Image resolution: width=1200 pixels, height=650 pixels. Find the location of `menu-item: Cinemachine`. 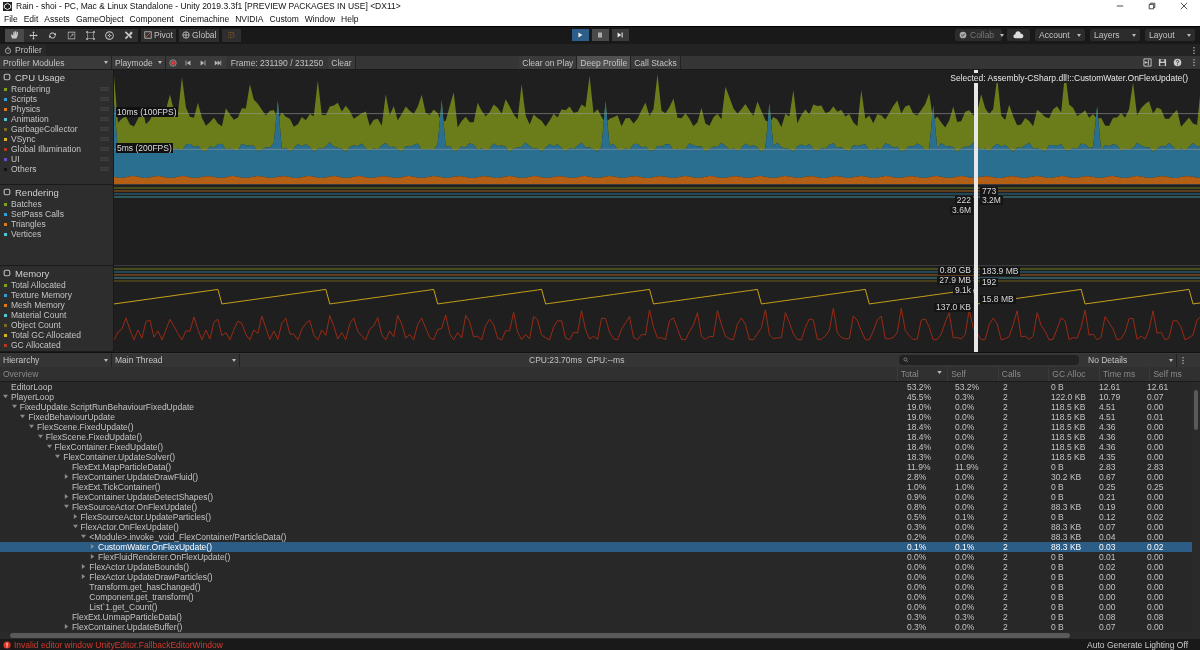

menu-item: Cinemachine is located at coordinates (204, 19).